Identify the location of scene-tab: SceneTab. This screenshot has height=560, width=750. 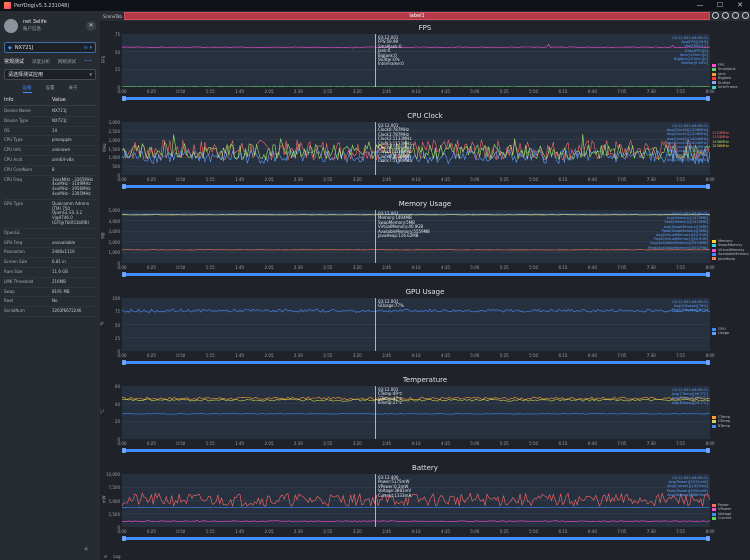
(112, 16).